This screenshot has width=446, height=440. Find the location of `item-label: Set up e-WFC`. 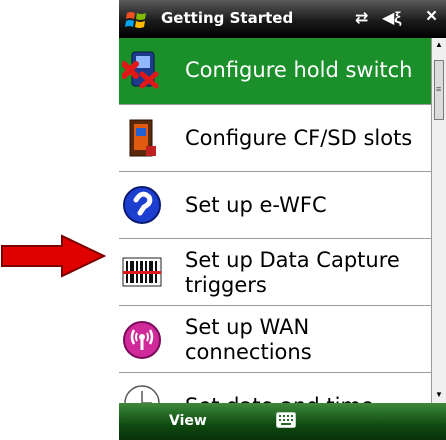

item-label: Set up e-WFC is located at coordinates (256, 205).